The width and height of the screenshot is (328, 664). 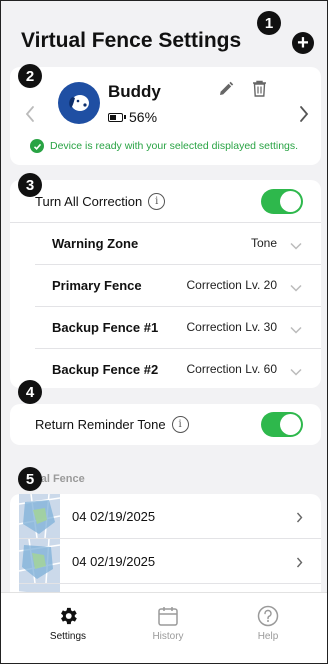 What do you see at coordinates (100, 424) in the screenshot?
I see `return-reminder-label: Return Reminder Tone` at bounding box center [100, 424].